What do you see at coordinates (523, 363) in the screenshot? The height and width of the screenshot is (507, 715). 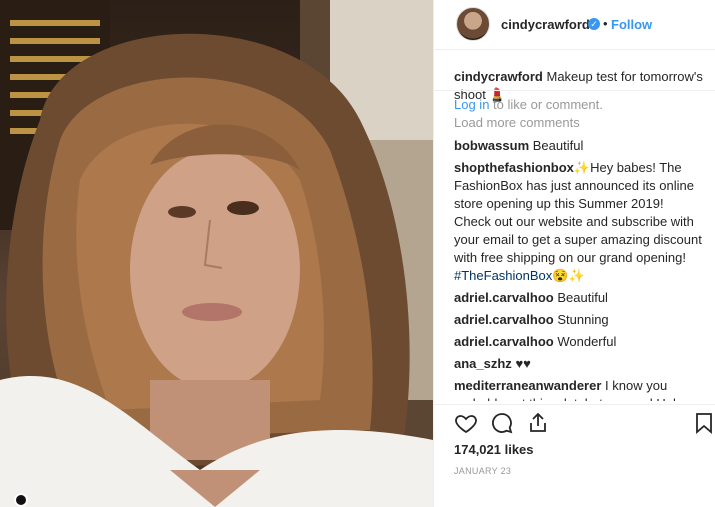 I see `comment-text: ♥♥` at bounding box center [523, 363].